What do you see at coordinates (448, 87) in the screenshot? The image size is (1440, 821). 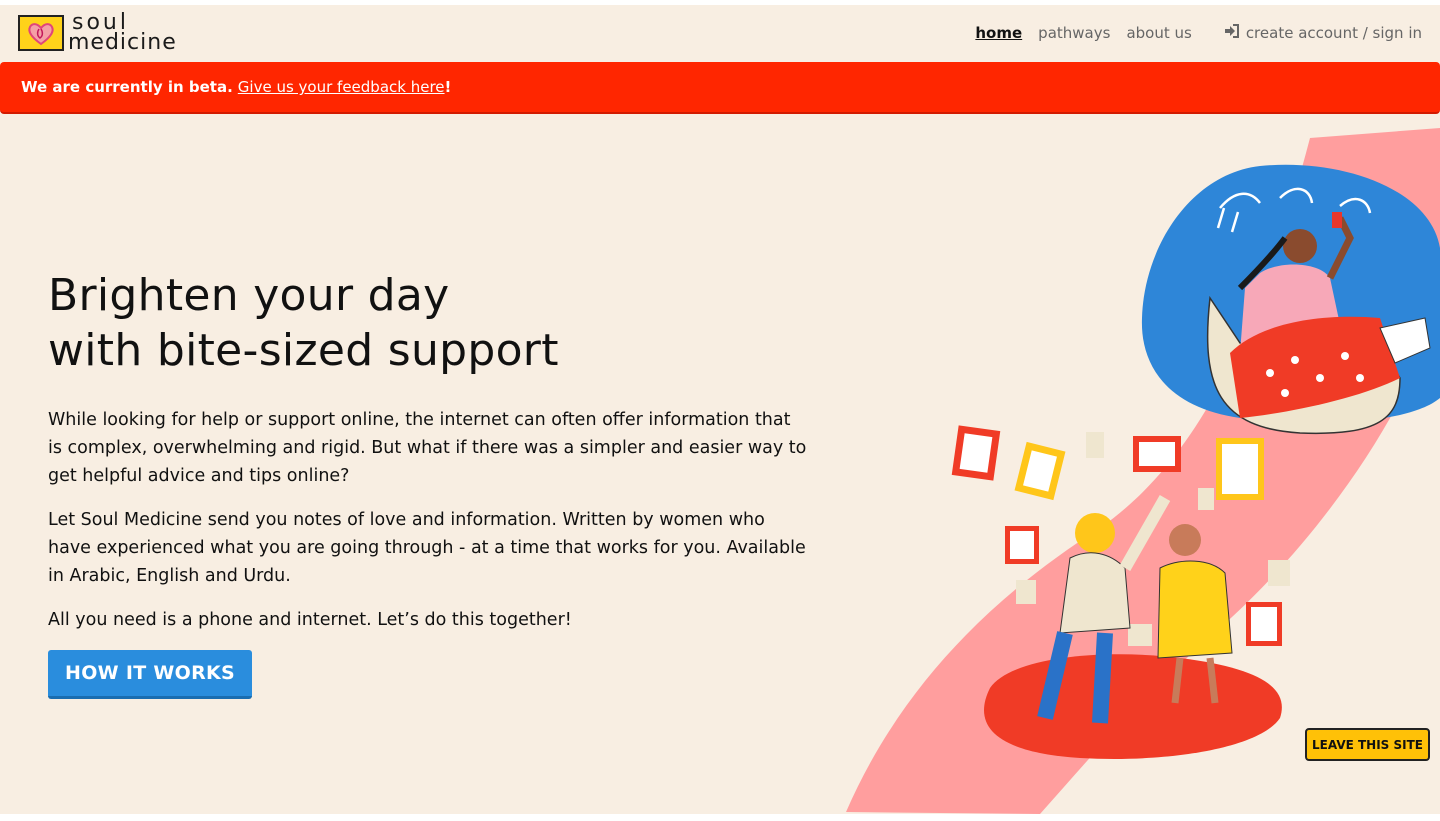 I see `beta-suffix: !` at bounding box center [448, 87].